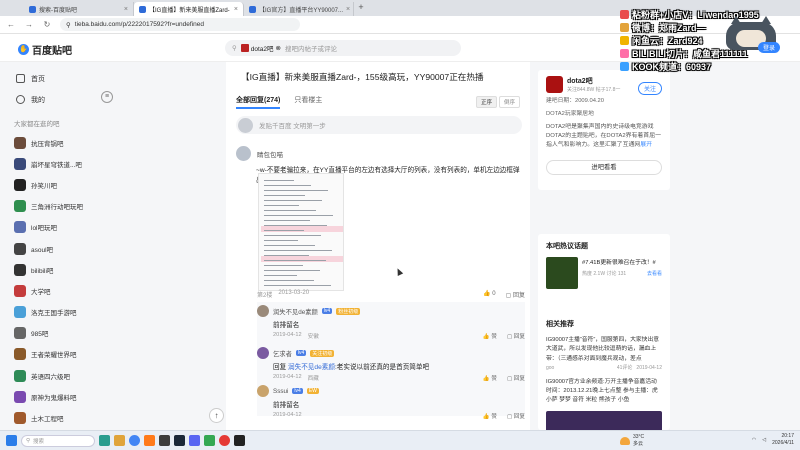 The image size is (800, 450). I want to click on sidebar-forum-item: 洛克王国手游吧, so click(50, 312).